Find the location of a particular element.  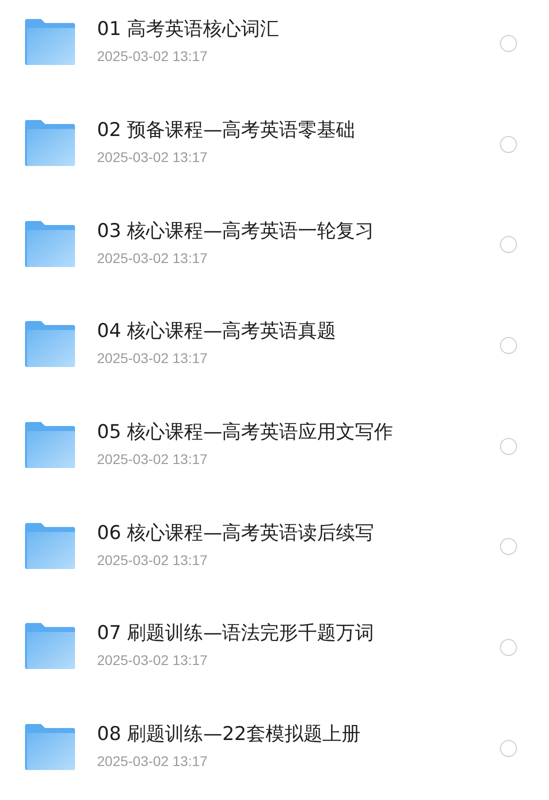

folder-name: 06 核心课程—高考英语读后续写 is located at coordinates (236, 533).